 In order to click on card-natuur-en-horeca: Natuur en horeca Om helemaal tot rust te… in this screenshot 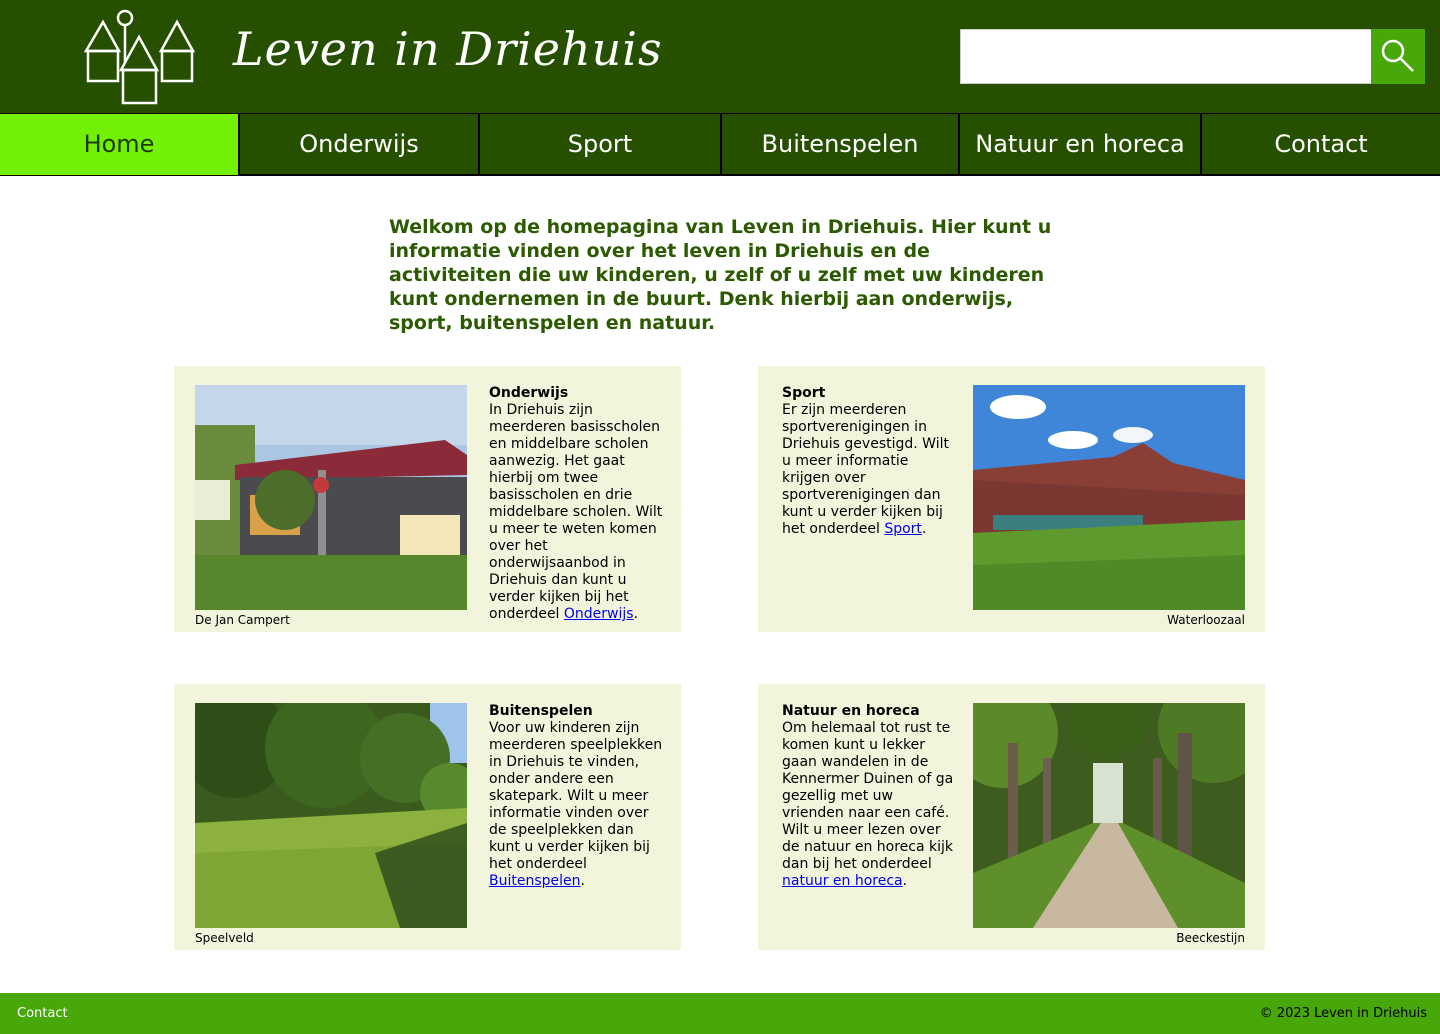, I will do `click(1011, 817)`.